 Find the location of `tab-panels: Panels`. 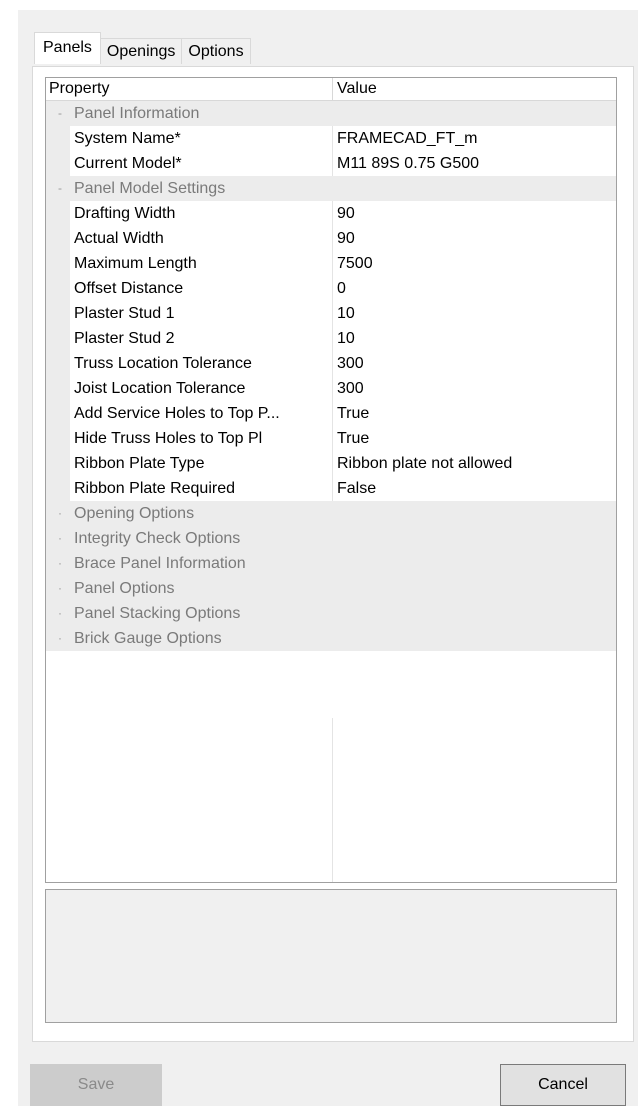

tab-panels: Panels is located at coordinates (67, 48).